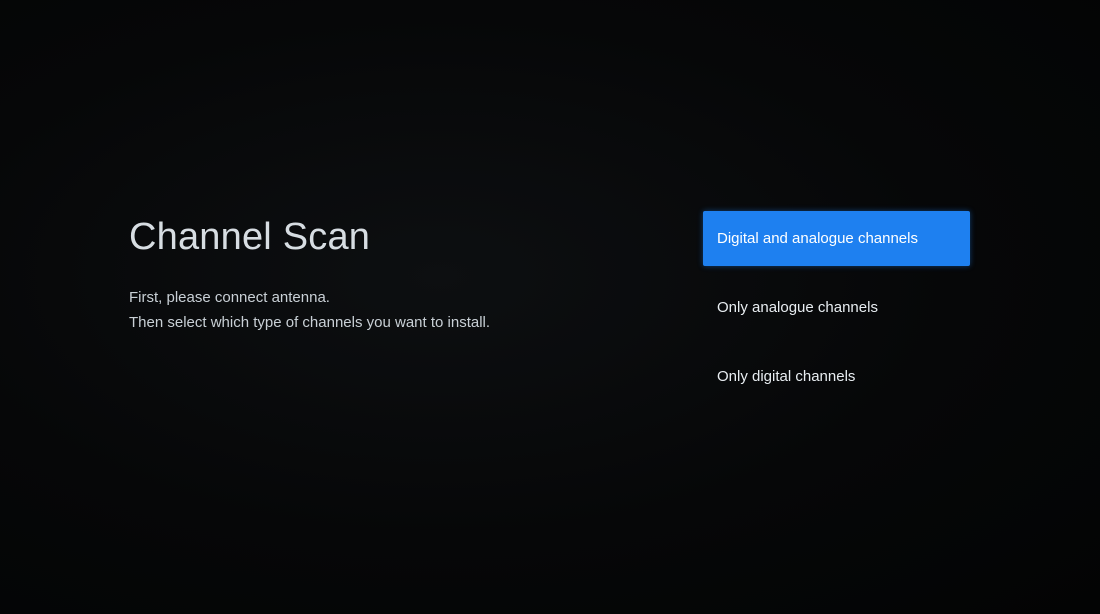 The height and width of the screenshot is (614, 1100). I want to click on option-digital-and-analogue: Digital and analogue channels, so click(836, 238).